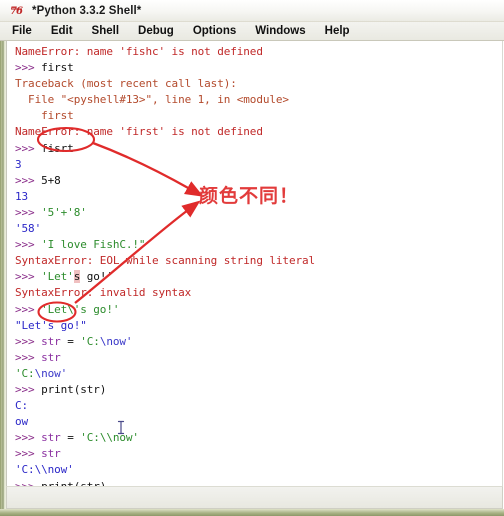 The height and width of the screenshot is (516, 504). Describe the element at coordinates (280, 31) in the screenshot. I see `menu-item-windows: Windows` at that location.